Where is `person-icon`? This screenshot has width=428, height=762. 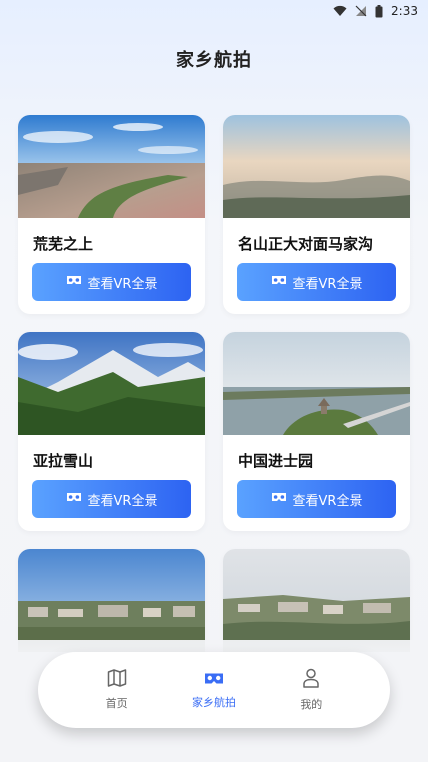
person-icon is located at coordinates (311, 680).